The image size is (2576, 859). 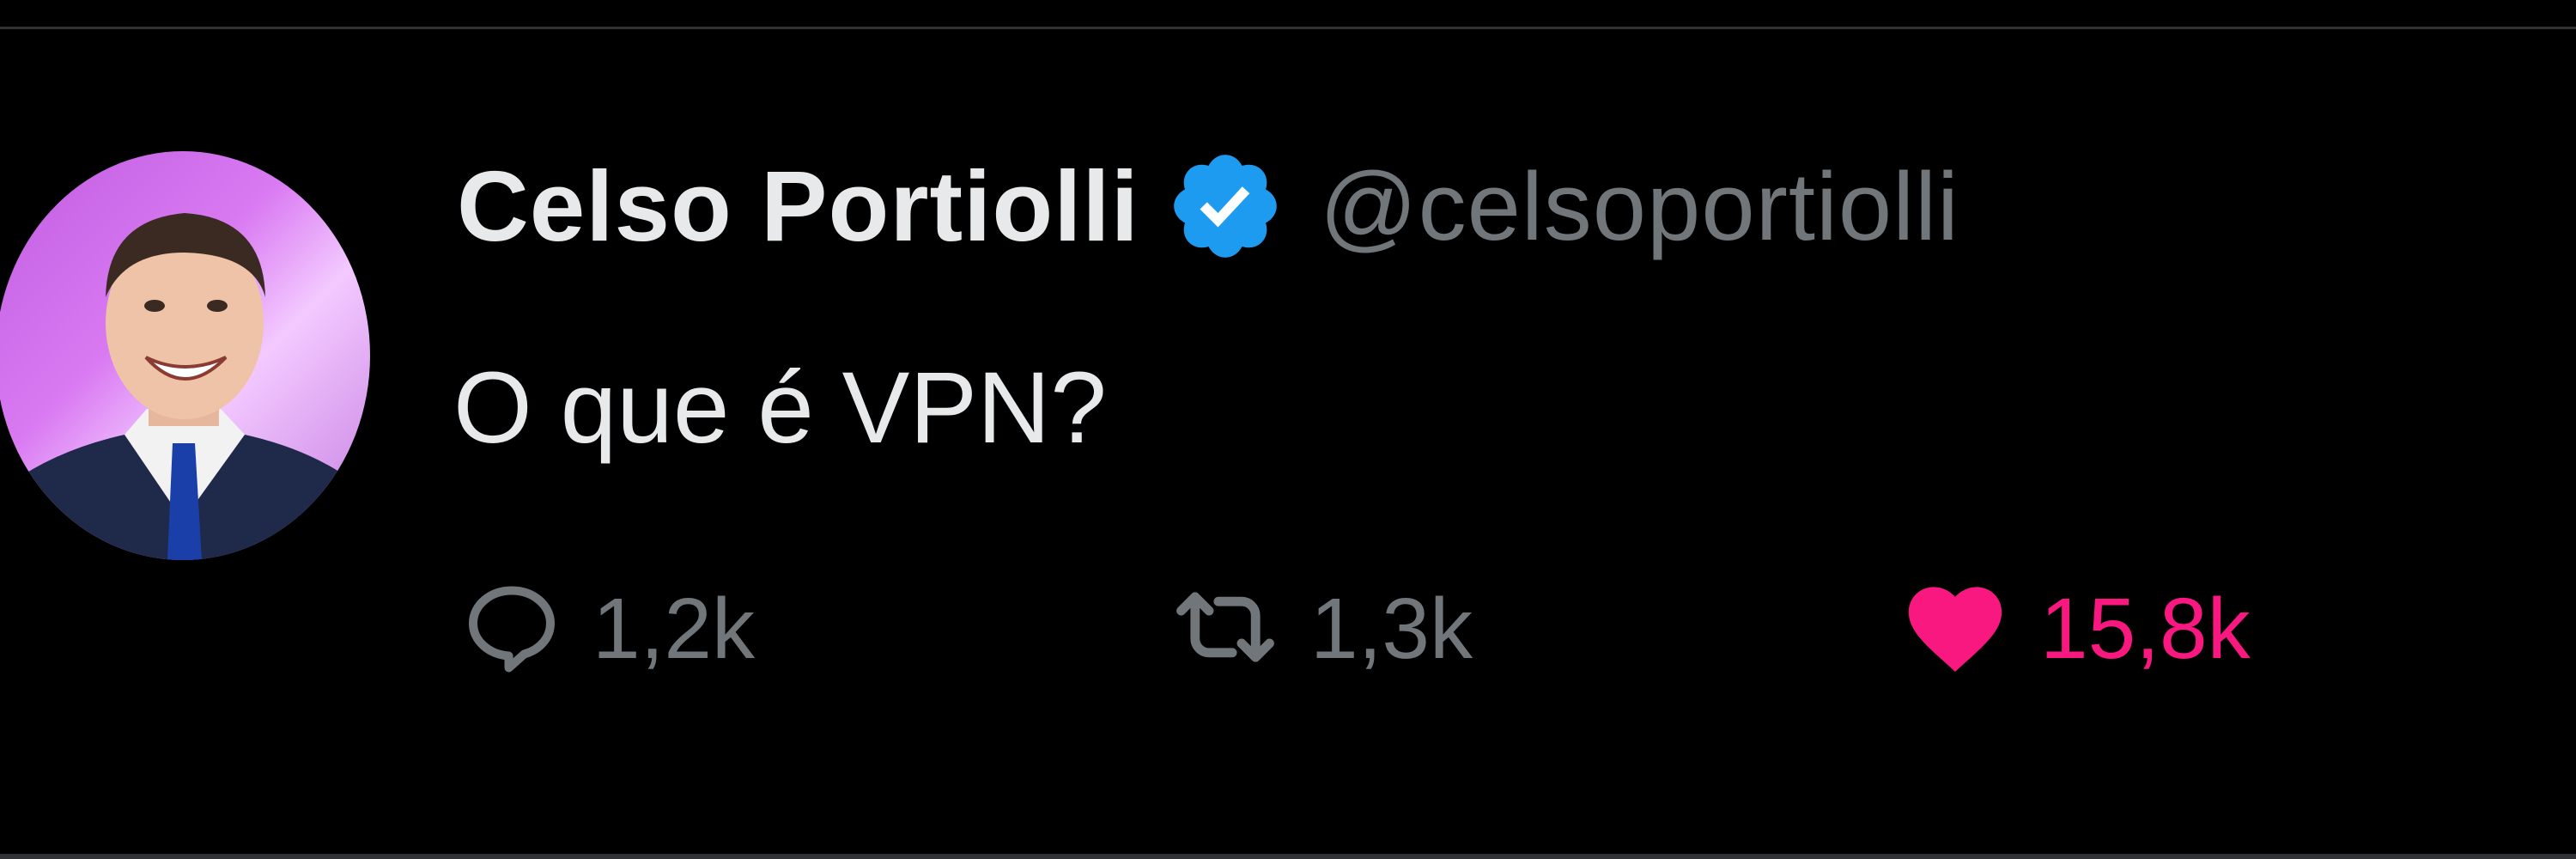 I want to click on tweet-header: Celso Portiolli @celsoportiolli, so click(x=1208, y=206).